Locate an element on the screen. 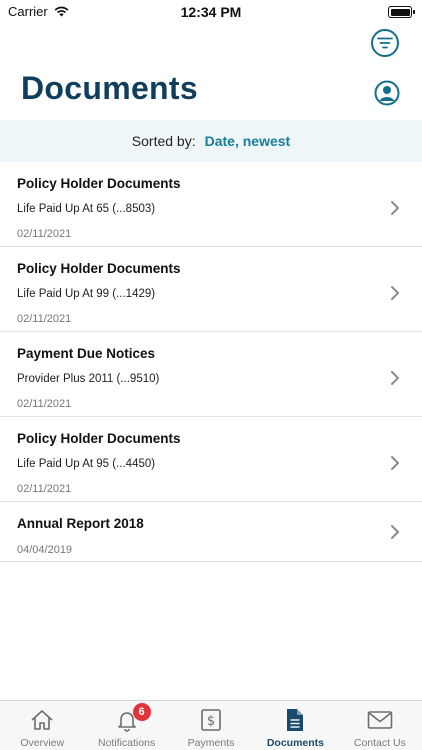 This screenshot has width=422, height=750. tab-notifications: 6 Notifications is located at coordinates (126, 725).